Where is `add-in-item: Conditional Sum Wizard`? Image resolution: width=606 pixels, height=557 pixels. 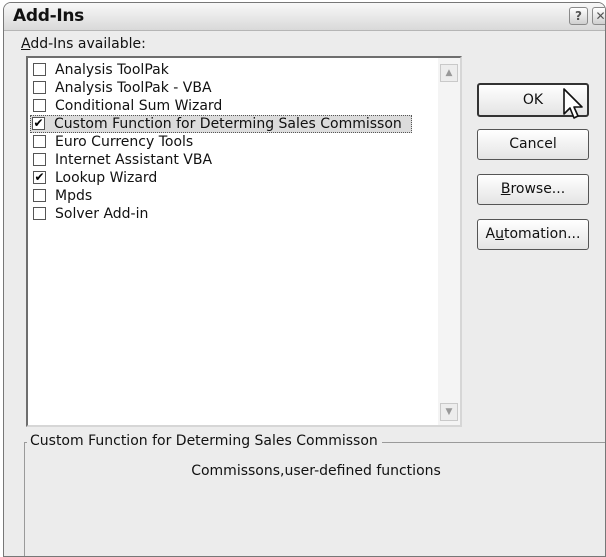 add-in-item: Conditional Sum Wizard is located at coordinates (233, 106).